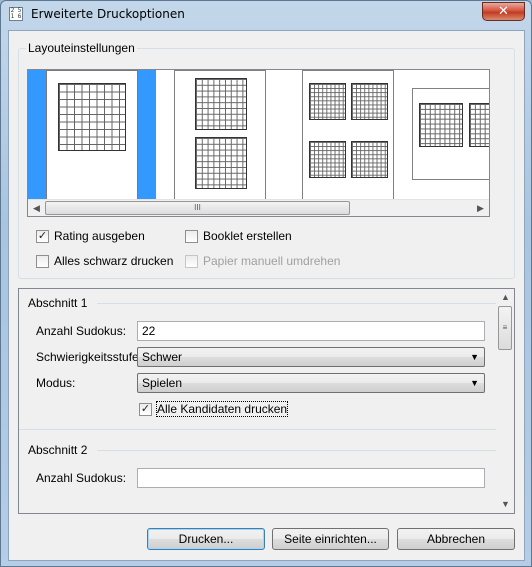  What do you see at coordinates (311, 383) in the screenshot?
I see `mode-select: Spielen ▼` at bounding box center [311, 383].